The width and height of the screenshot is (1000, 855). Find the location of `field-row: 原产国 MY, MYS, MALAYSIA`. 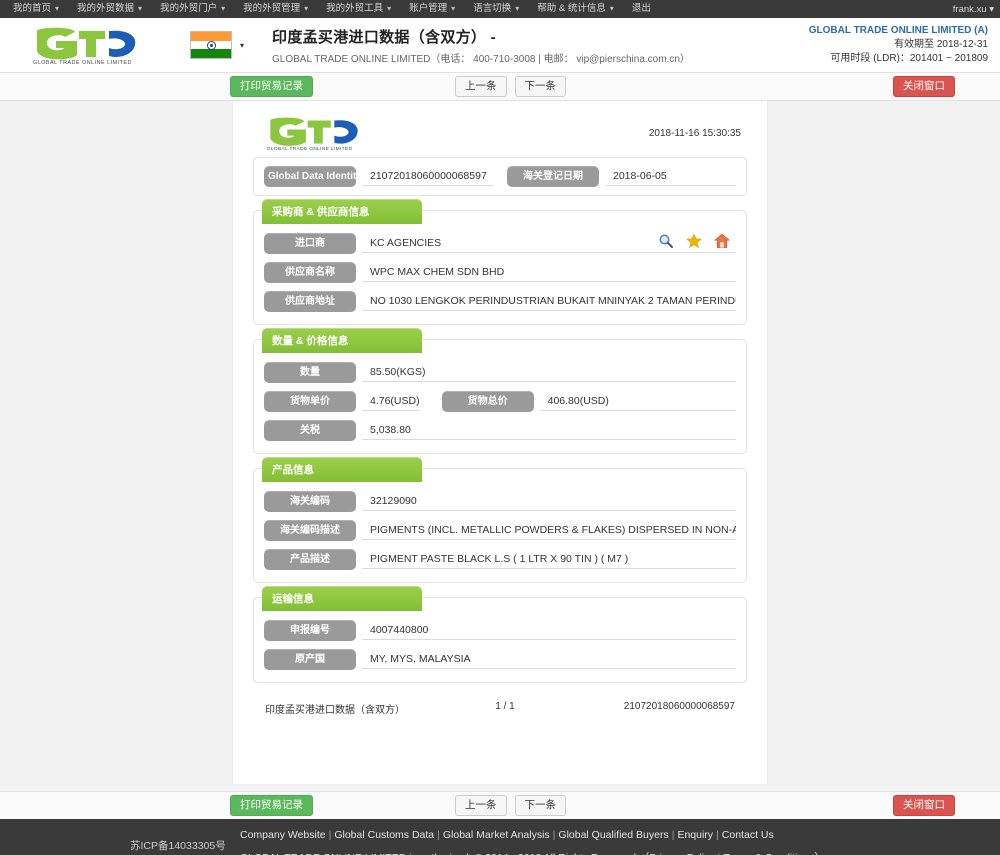

field-row: 原产国 MY, MYS, MALAYSIA is located at coordinates (500, 659).